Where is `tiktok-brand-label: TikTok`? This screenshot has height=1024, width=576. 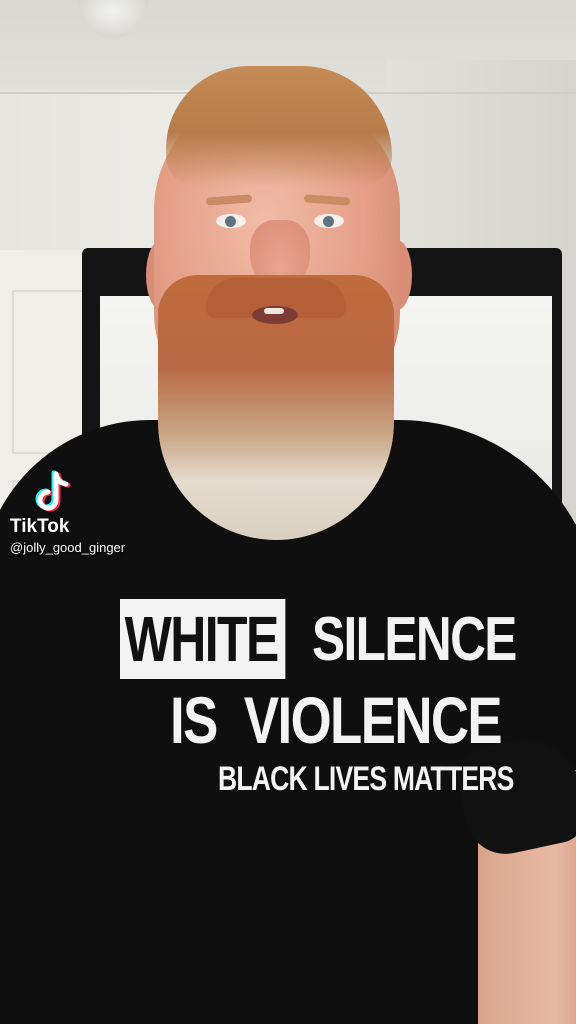
tiktok-brand-label: TikTok is located at coordinates (40, 526).